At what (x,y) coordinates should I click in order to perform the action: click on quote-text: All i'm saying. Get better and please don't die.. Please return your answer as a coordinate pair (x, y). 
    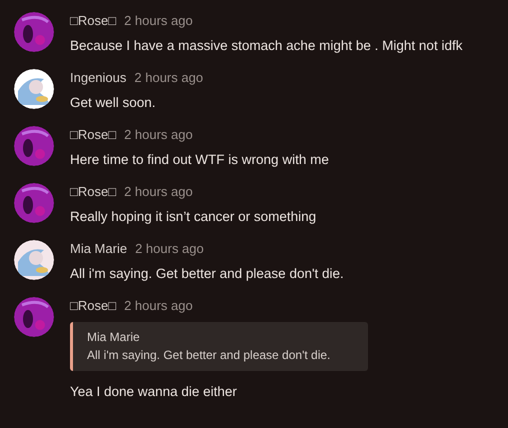
    Looking at the image, I should click on (209, 355).